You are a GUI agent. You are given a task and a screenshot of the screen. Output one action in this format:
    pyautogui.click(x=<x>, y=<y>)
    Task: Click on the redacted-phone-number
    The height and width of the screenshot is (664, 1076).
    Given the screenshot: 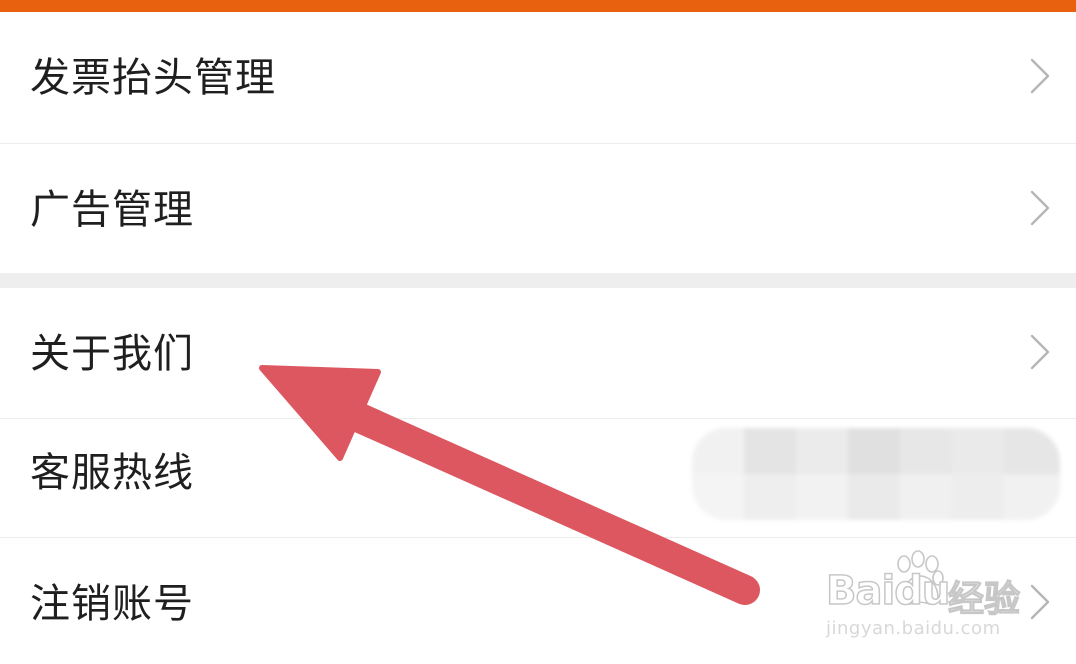 What is the action you would take?
    pyautogui.click(x=876, y=474)
    